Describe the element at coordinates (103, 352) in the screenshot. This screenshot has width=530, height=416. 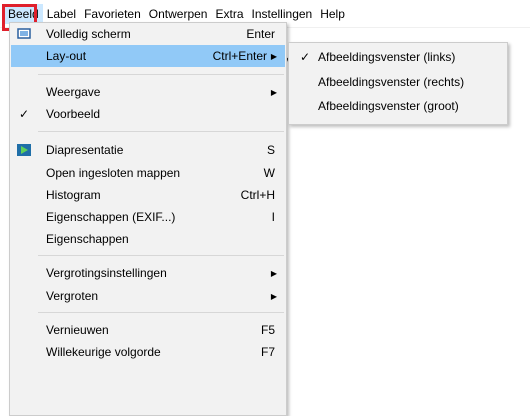
I see `menu-item-label: Willekeurige volgorde` at that location.